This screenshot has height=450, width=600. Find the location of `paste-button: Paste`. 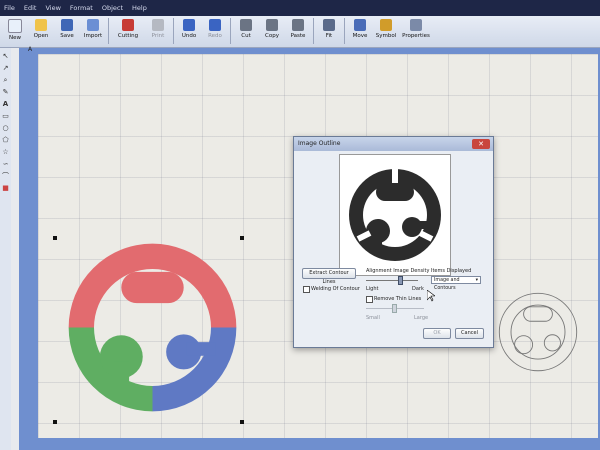

paste-button: Paste is located at coordinates (298, 31).